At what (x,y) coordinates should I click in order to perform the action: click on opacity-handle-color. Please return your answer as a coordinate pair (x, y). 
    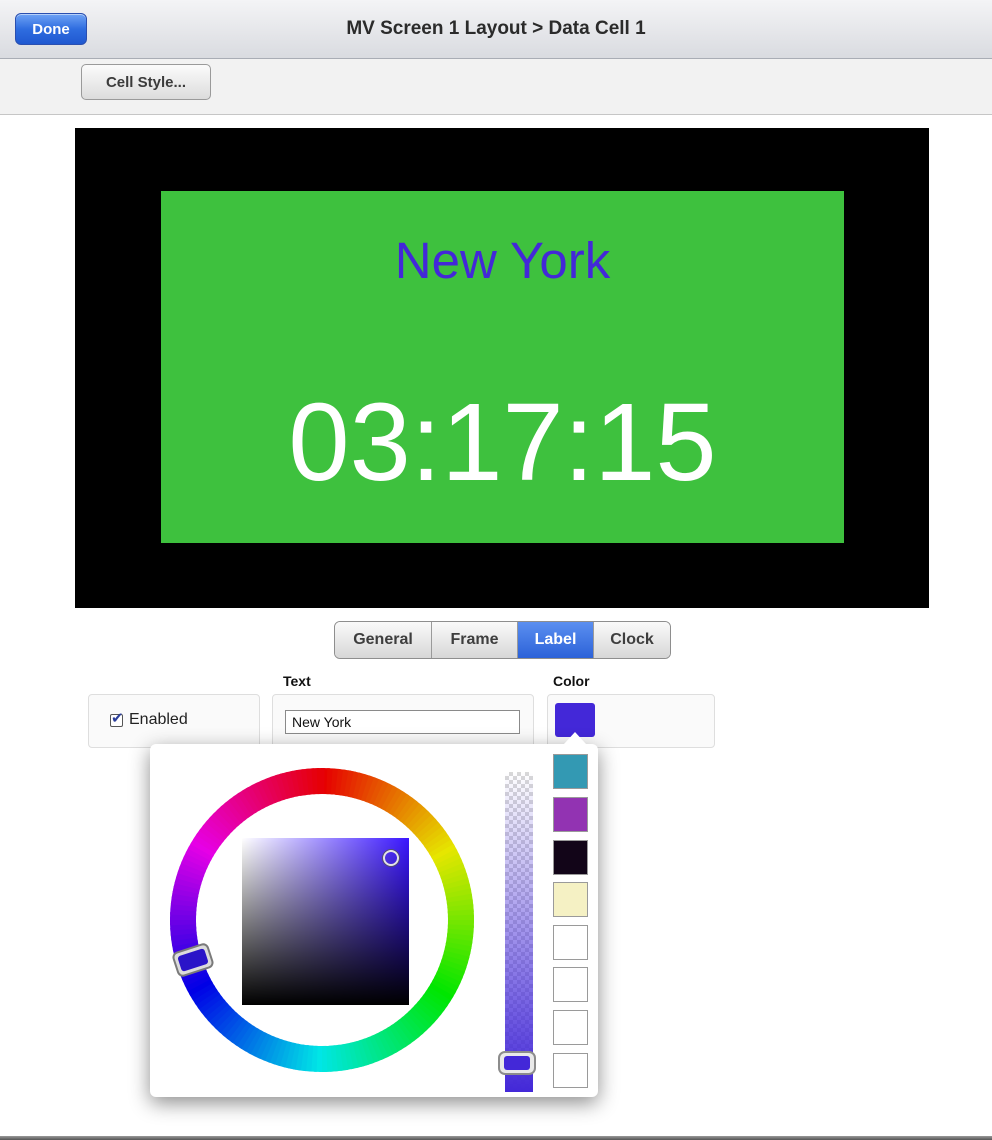
    Looking at the image, I should click on (517, 1063).